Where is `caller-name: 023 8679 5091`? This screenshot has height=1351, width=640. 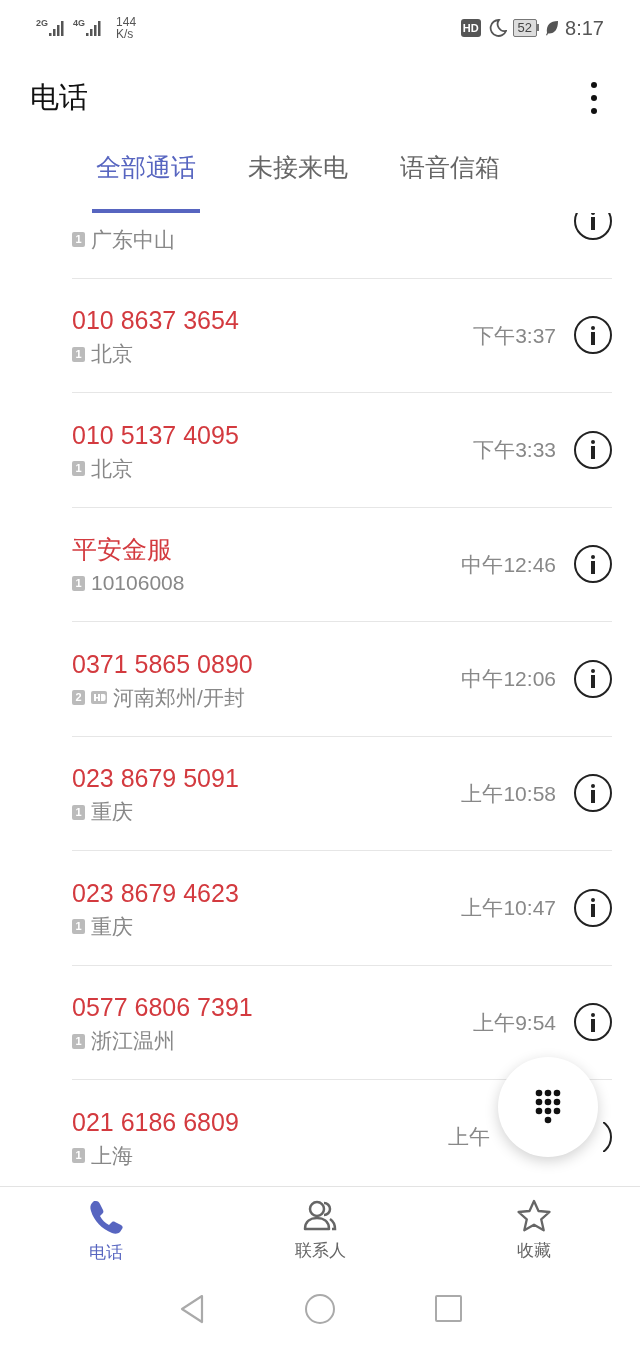 caller-name: 023 8679 5091 is located at coordinates (155, 778).